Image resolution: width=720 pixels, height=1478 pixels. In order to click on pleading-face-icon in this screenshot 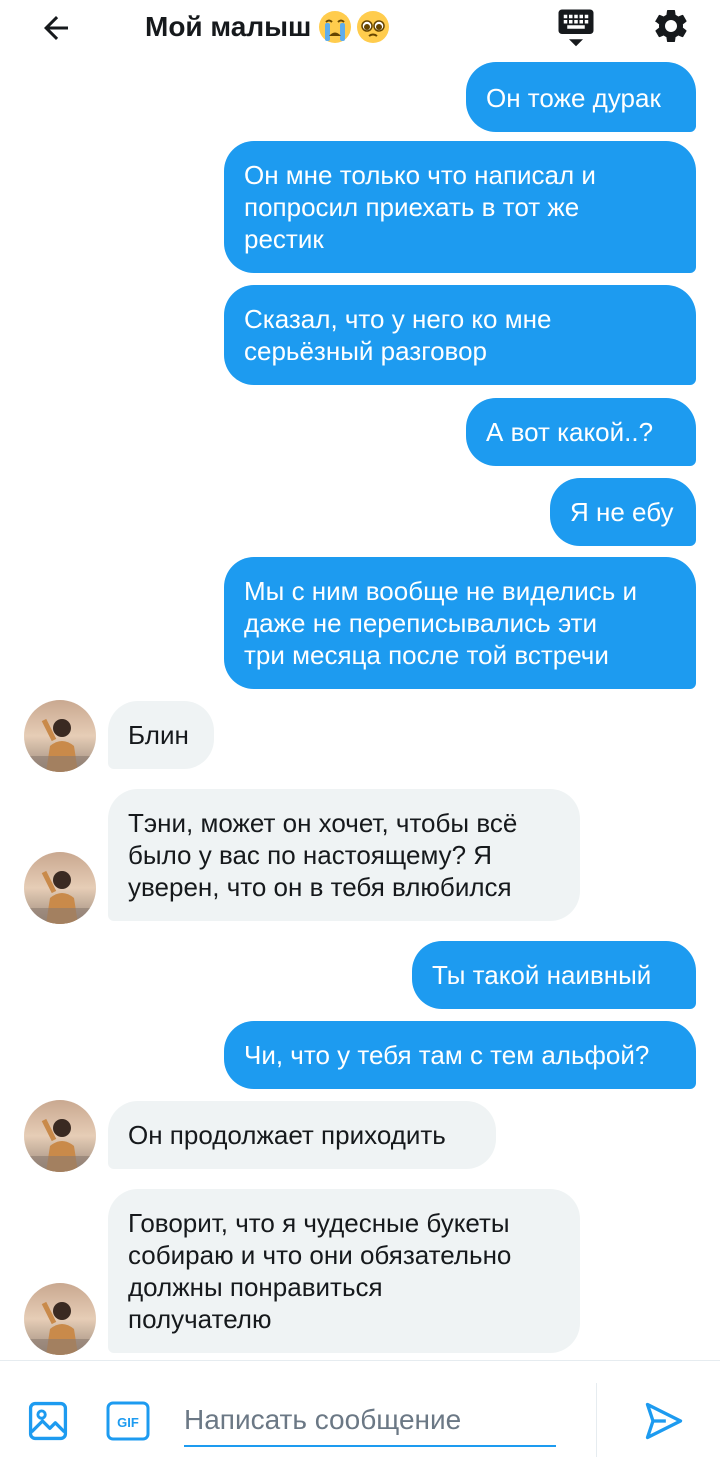, I will do `click(373, 27)`.